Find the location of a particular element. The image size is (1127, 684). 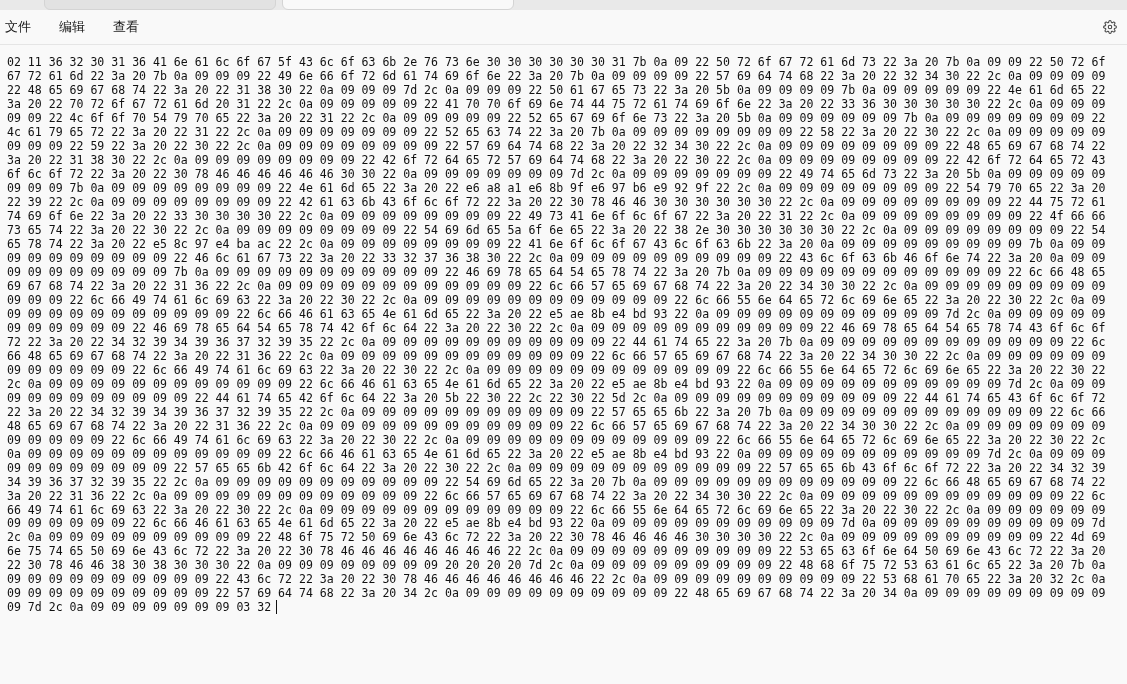

hex-line: 2c 0a 09 09 09 09 09 09 09 09 09 09 22 48 6f 75 72 50 69 6e 43 6c 72 22 3a 20 22 30 78 46 46 46 46 30 30 30 30 22 2c 0a 09 09 09 09 09 09 09 09 09 09 22 4d 69 is located at coordinates (556, 537).